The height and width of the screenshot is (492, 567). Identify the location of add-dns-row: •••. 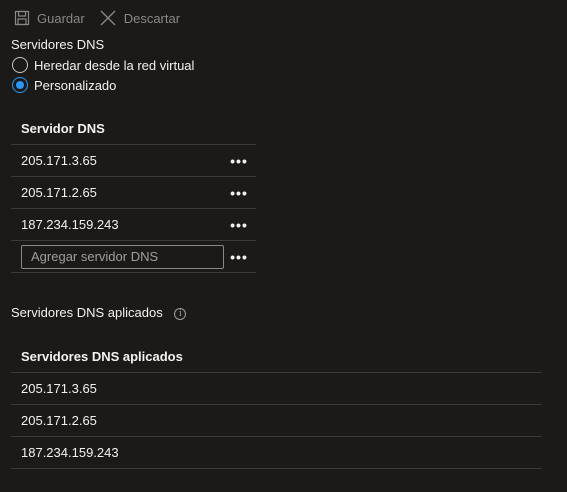
(133, 257).